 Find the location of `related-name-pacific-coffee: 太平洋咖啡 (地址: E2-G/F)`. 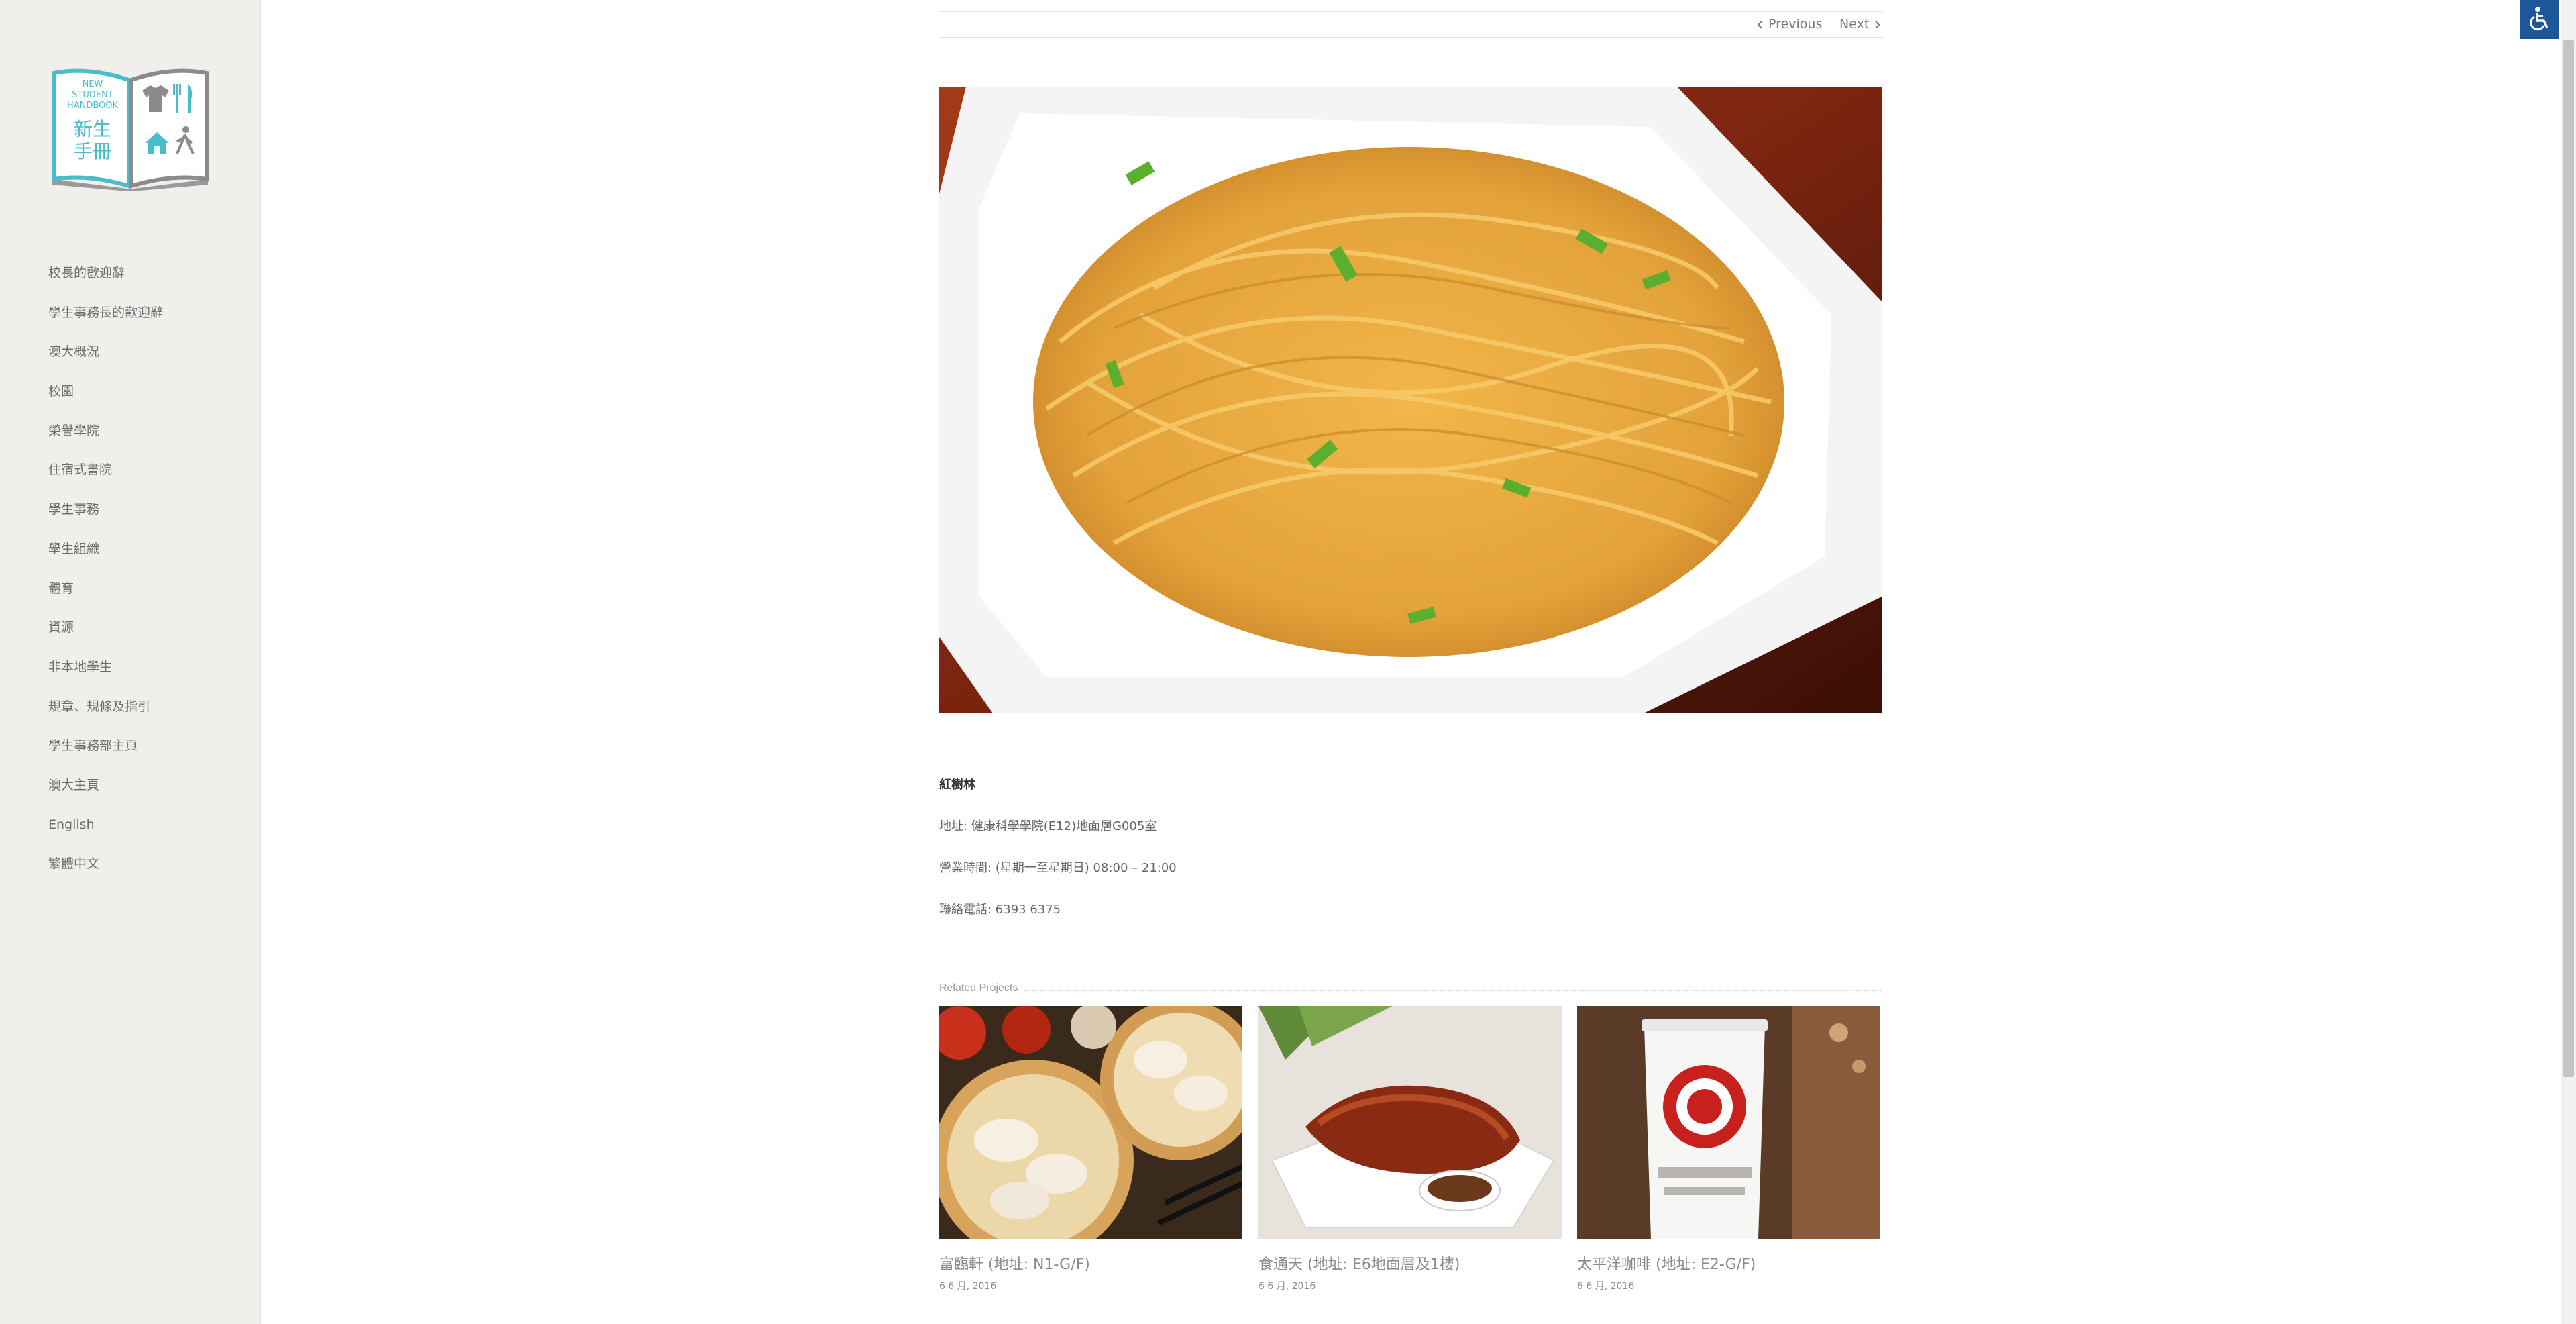

related-name-pacific-coffee: 太平洋咖啡 (地址: E2-G/F) is located at coordinates (1728, 1263).